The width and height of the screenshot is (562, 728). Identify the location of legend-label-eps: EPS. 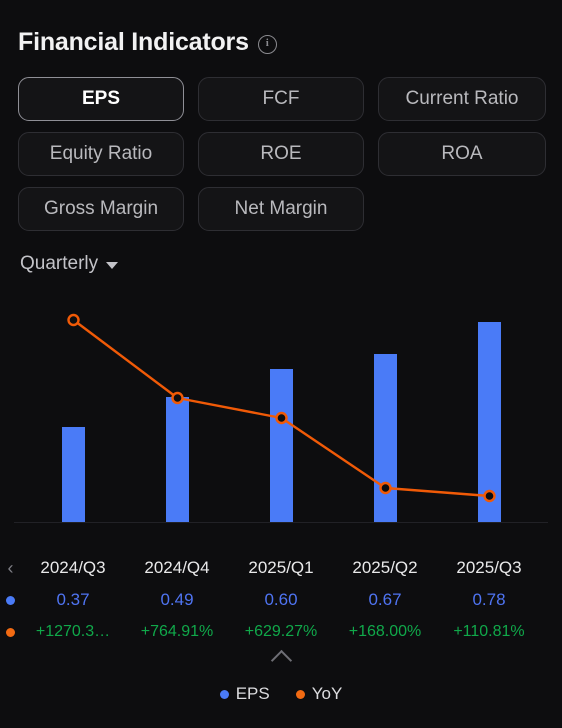
(252, 693).